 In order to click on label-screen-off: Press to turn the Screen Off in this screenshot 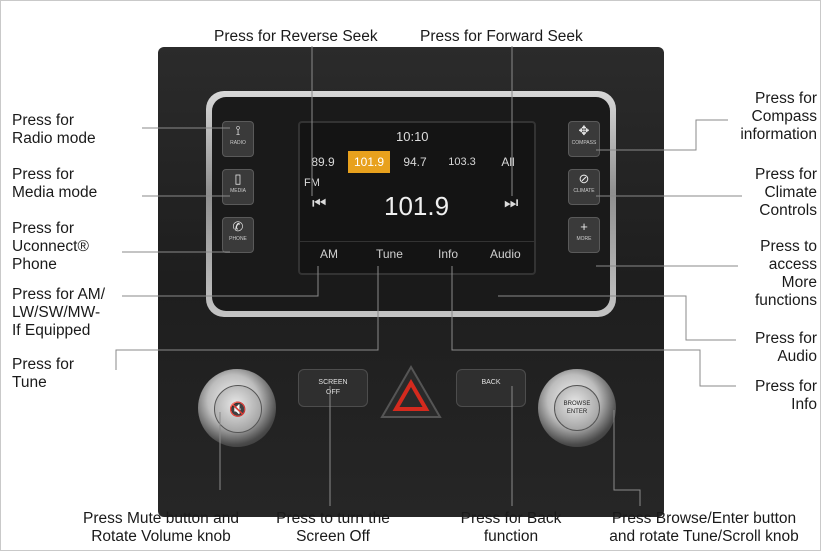, I will do `click(333, 527)`.